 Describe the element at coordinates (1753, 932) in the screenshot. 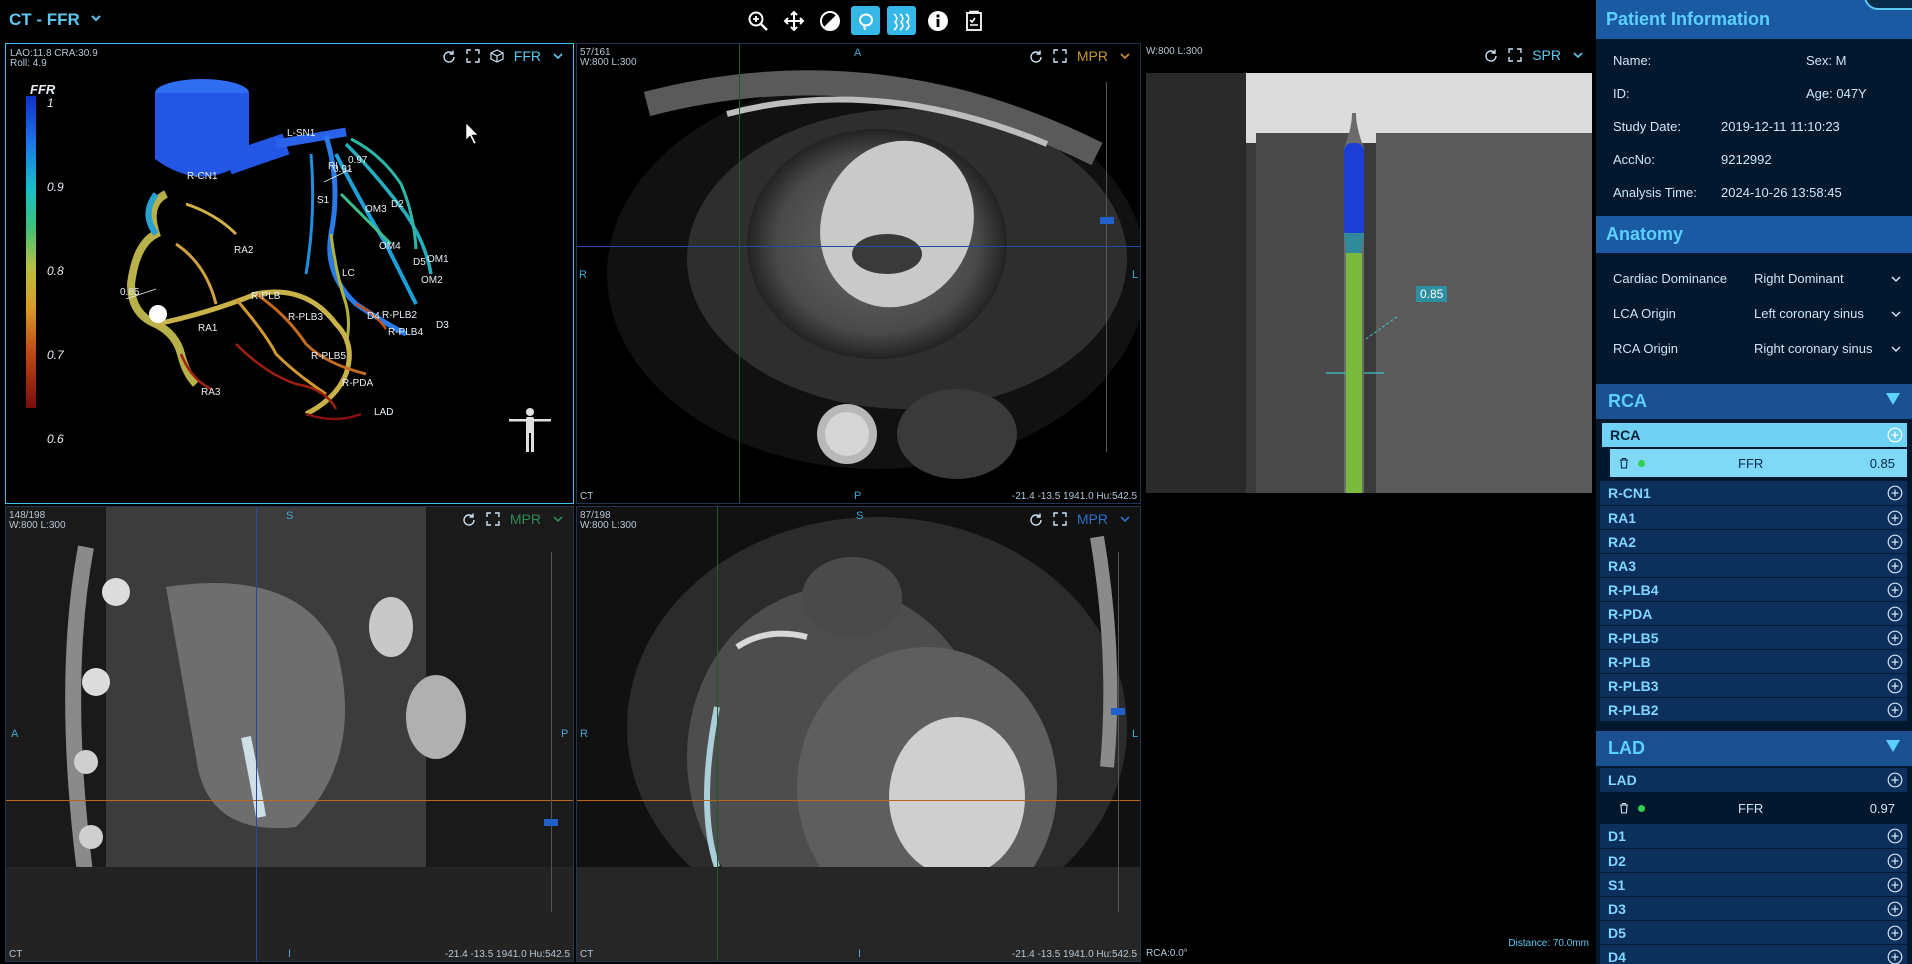

I see `vessel-row: D5` at that location.